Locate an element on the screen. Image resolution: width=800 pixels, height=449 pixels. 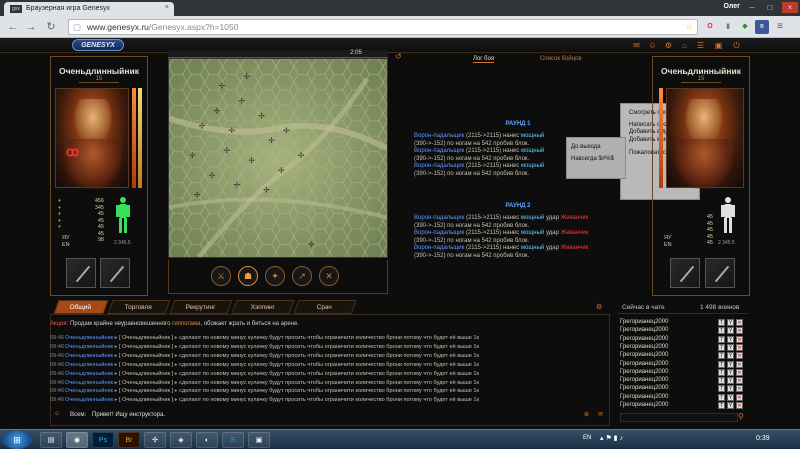
cancel-action-icon: ✕ is located at coordinates (329, 276).